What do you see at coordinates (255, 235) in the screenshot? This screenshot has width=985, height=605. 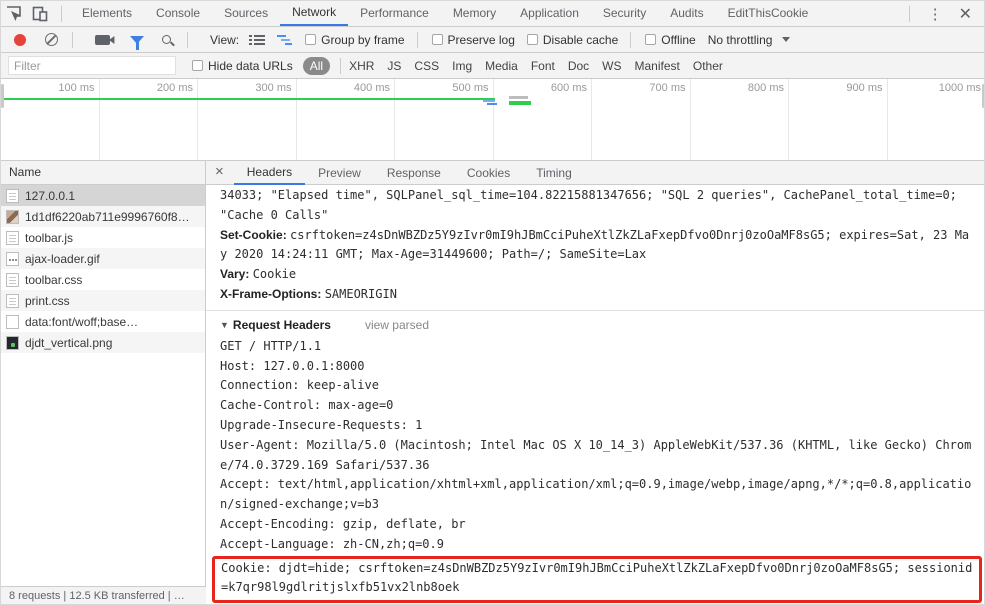 I see `header-name: Set-Cookie` at bounding box center [255, 235].